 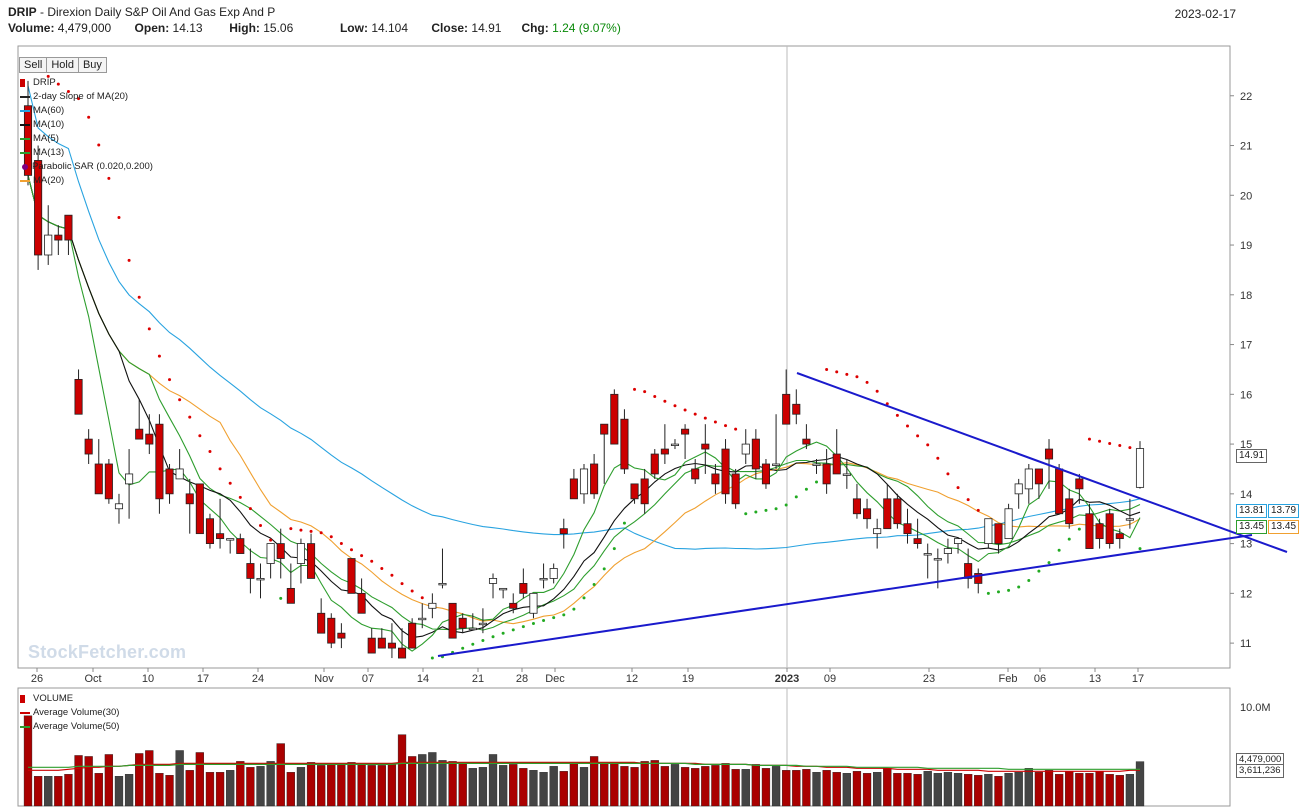 What do you see at coordinates (586, 28) in the screenshot?
I see `chg-value: 1.24 (9.07%)` at bounding box center [586, 28].